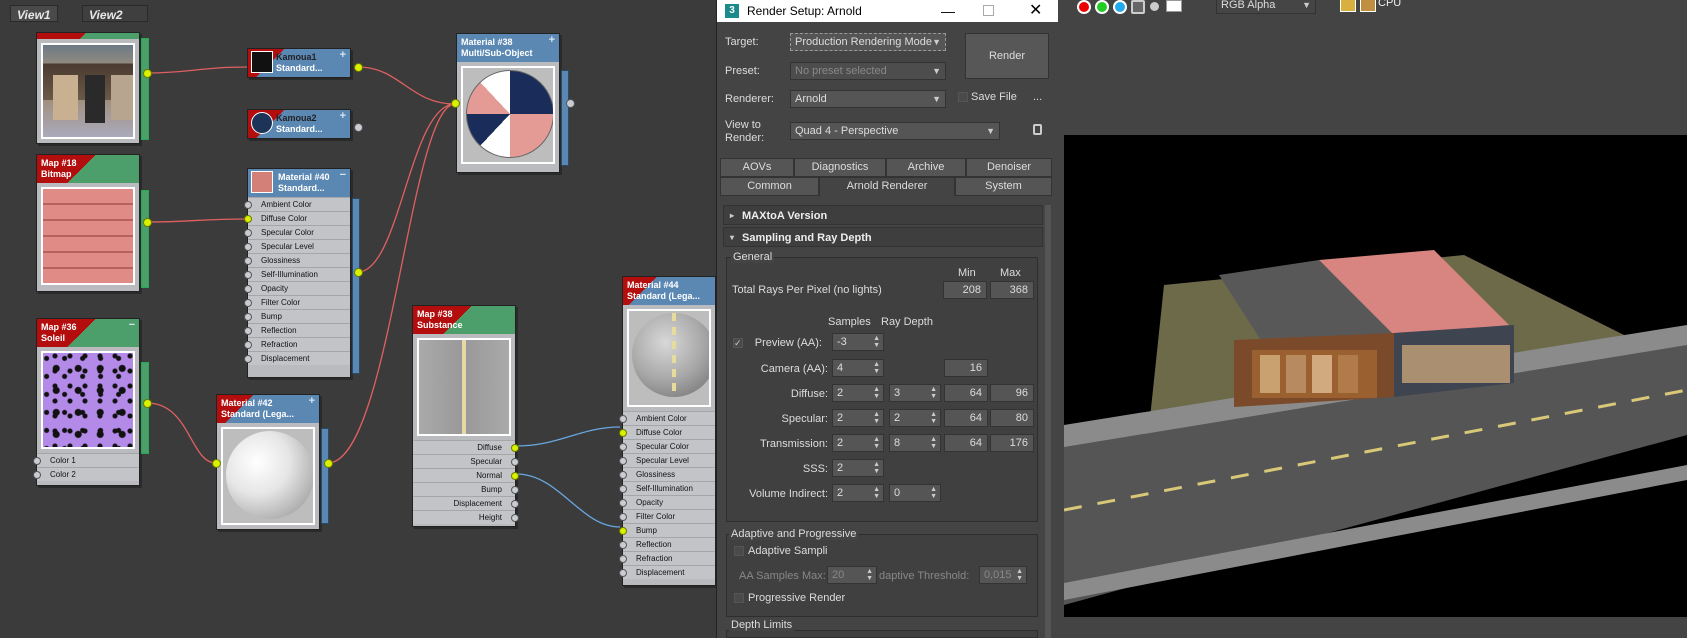 This screenshot has height=638, width=1687. Describe the element at coordinates (667, 502) in the screenshot. I see `node-slot: Opacity` at that location.